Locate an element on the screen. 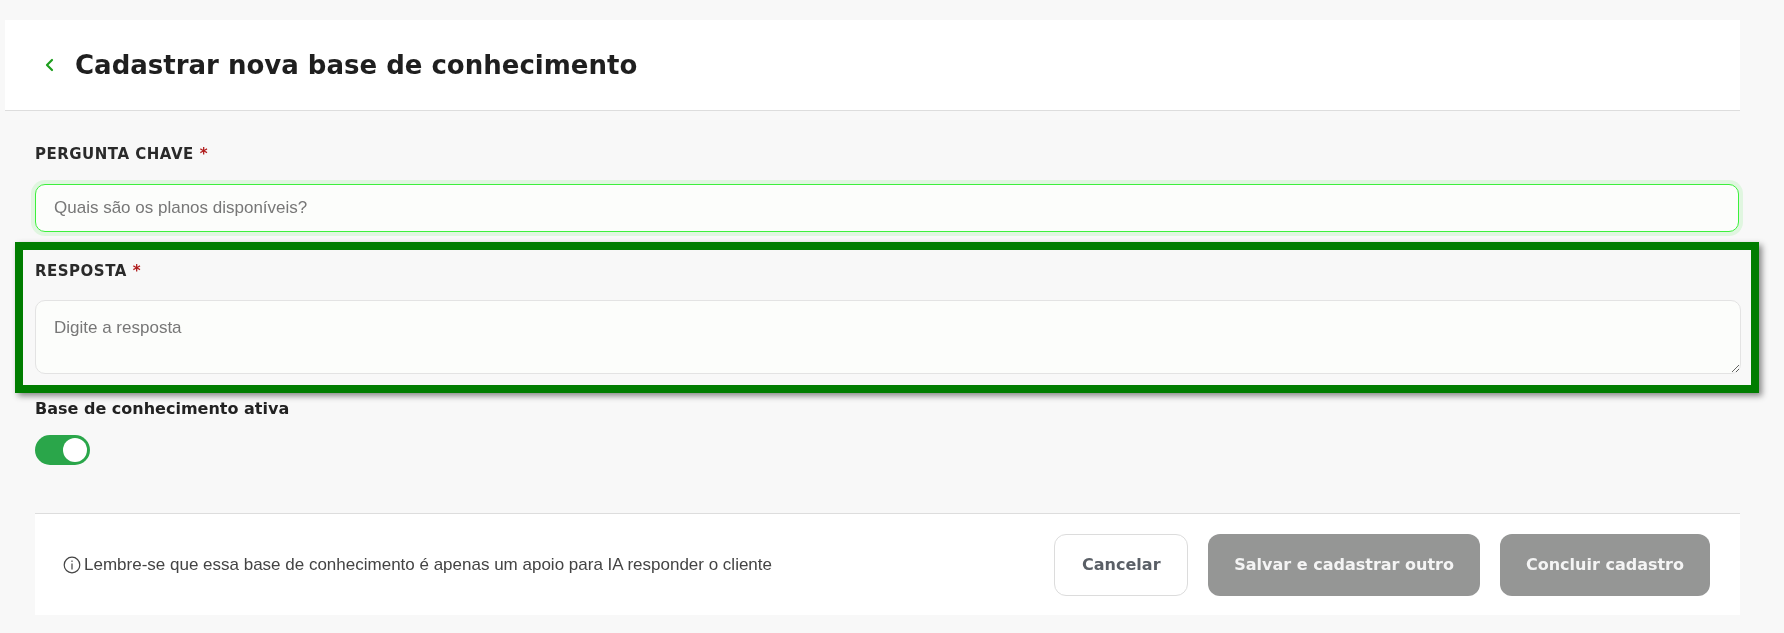 The width and height of the screenshot is (1784, 633). field-label: PERGUNTA CHAVE is located at coordinates (114, 154).